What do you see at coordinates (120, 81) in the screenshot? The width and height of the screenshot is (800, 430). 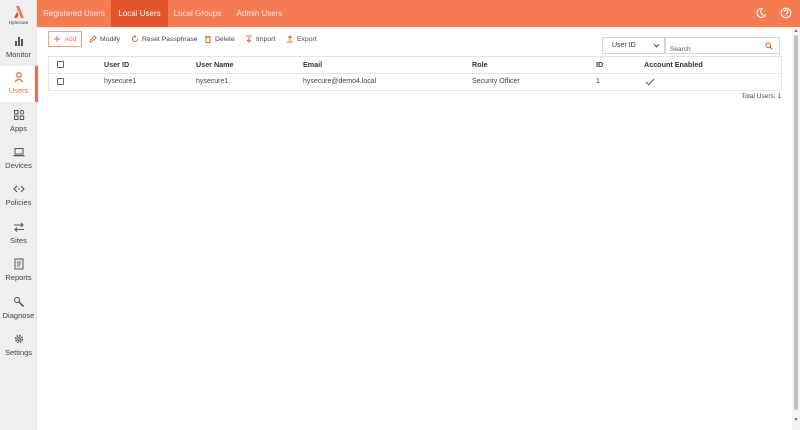 I see `cell-user-id: hysecure1` at bounding box center [120, 81].